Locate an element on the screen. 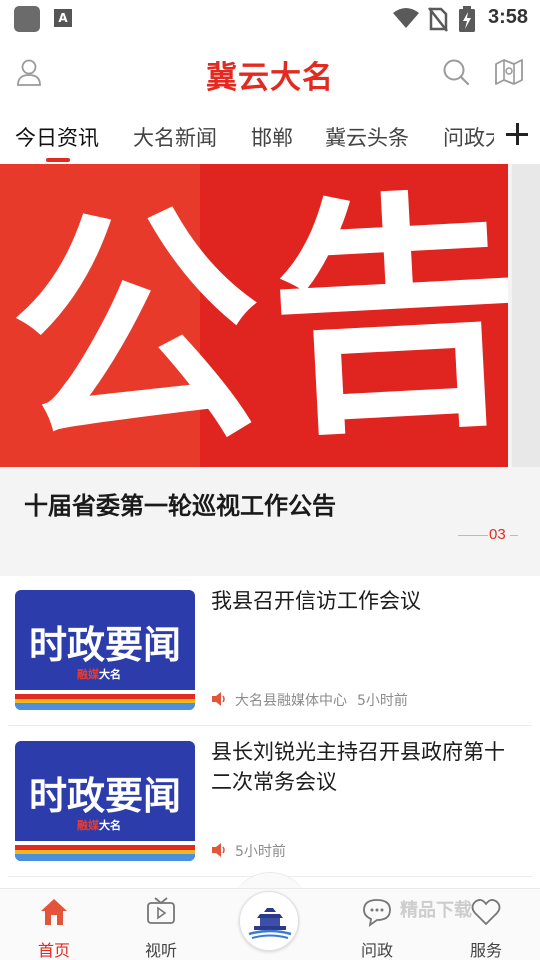  chat-icon is located at coordinates (377, 913).